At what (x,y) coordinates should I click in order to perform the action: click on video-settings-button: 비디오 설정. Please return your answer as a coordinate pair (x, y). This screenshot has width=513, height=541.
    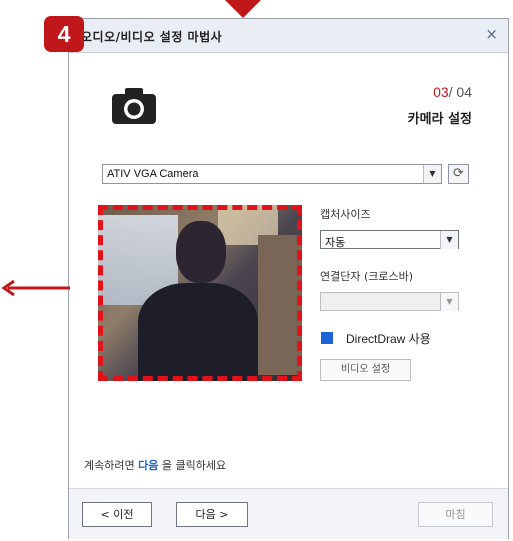
    Looking at the image, I should click on (365, 370).